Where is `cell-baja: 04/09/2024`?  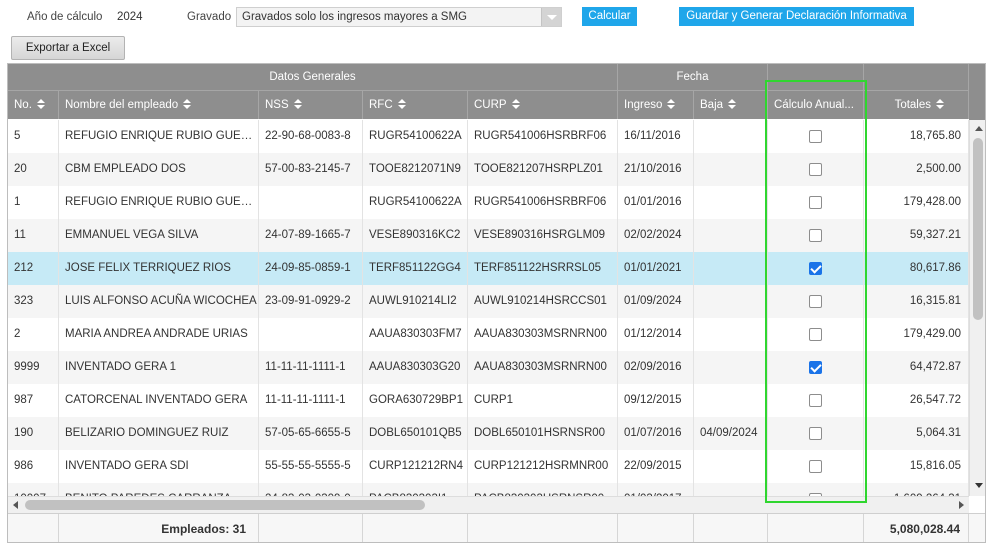
cell-baja: 04/09/2024 is located at coordinates (731, 433).